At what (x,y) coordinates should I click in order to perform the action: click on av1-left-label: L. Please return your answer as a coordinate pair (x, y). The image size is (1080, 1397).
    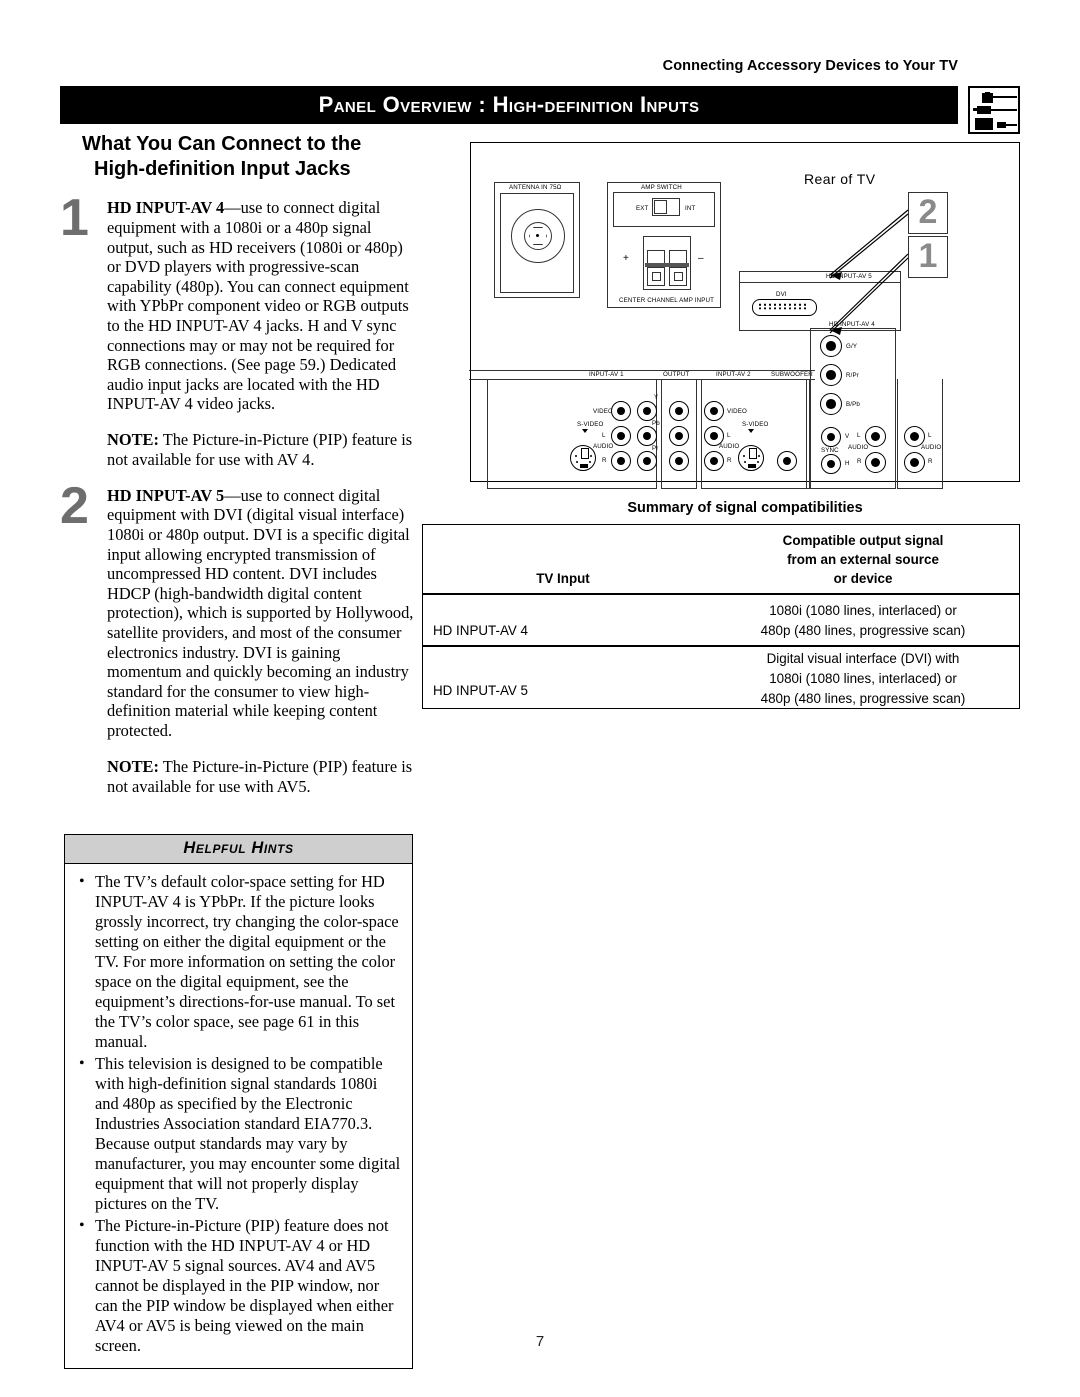
    Looking at the image, I should click on (604, 435).